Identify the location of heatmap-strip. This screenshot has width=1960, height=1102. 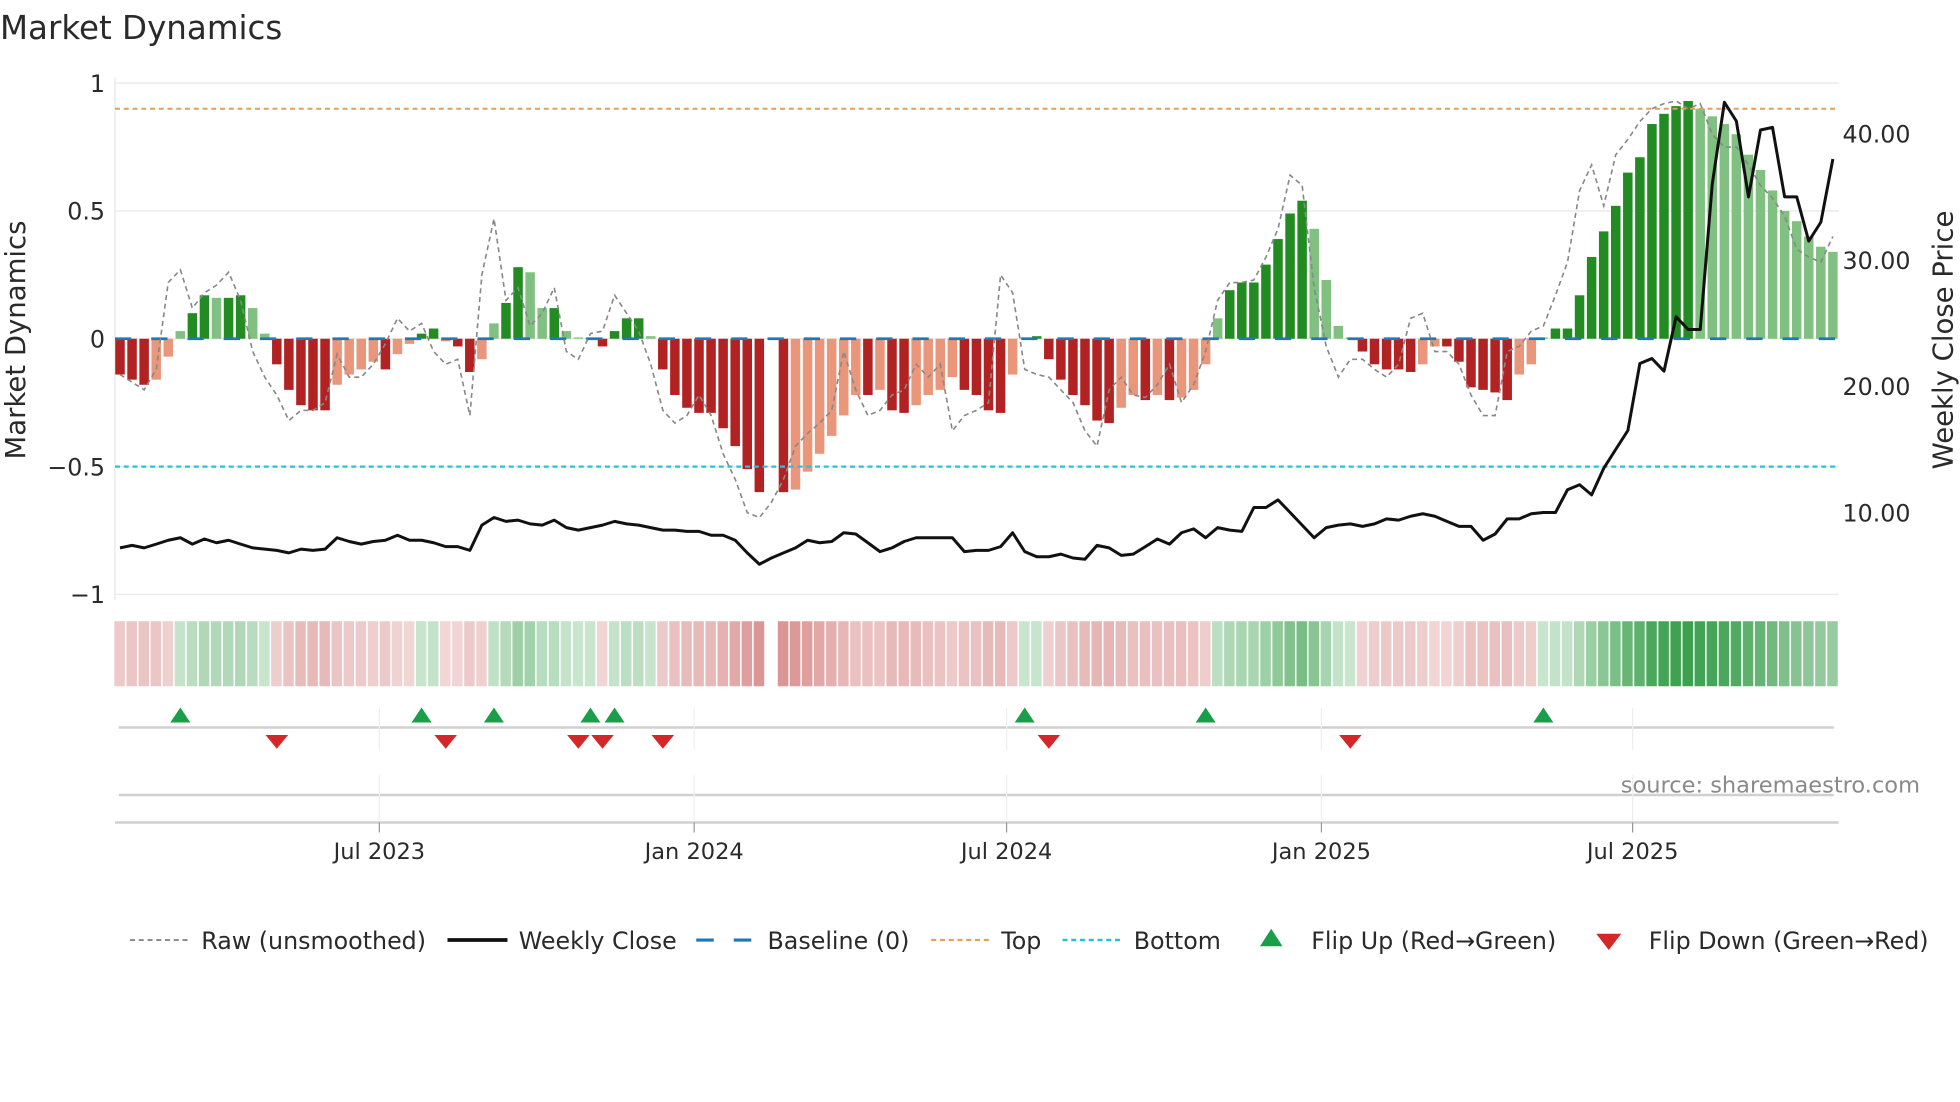
(976, 654).